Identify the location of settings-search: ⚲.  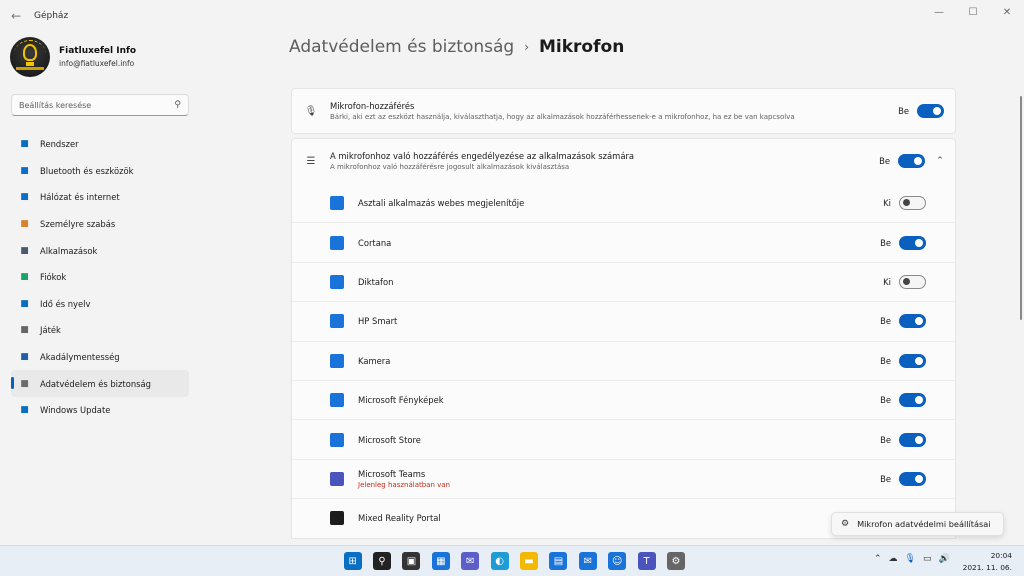
(100, 105).